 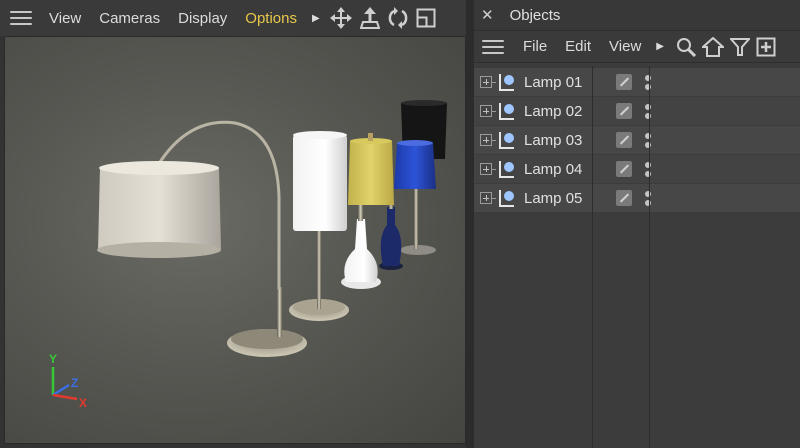 What do you see at coordinates (739, 47) in the screenshot?
I see `filter-icon` at bounding box center [739, 47].